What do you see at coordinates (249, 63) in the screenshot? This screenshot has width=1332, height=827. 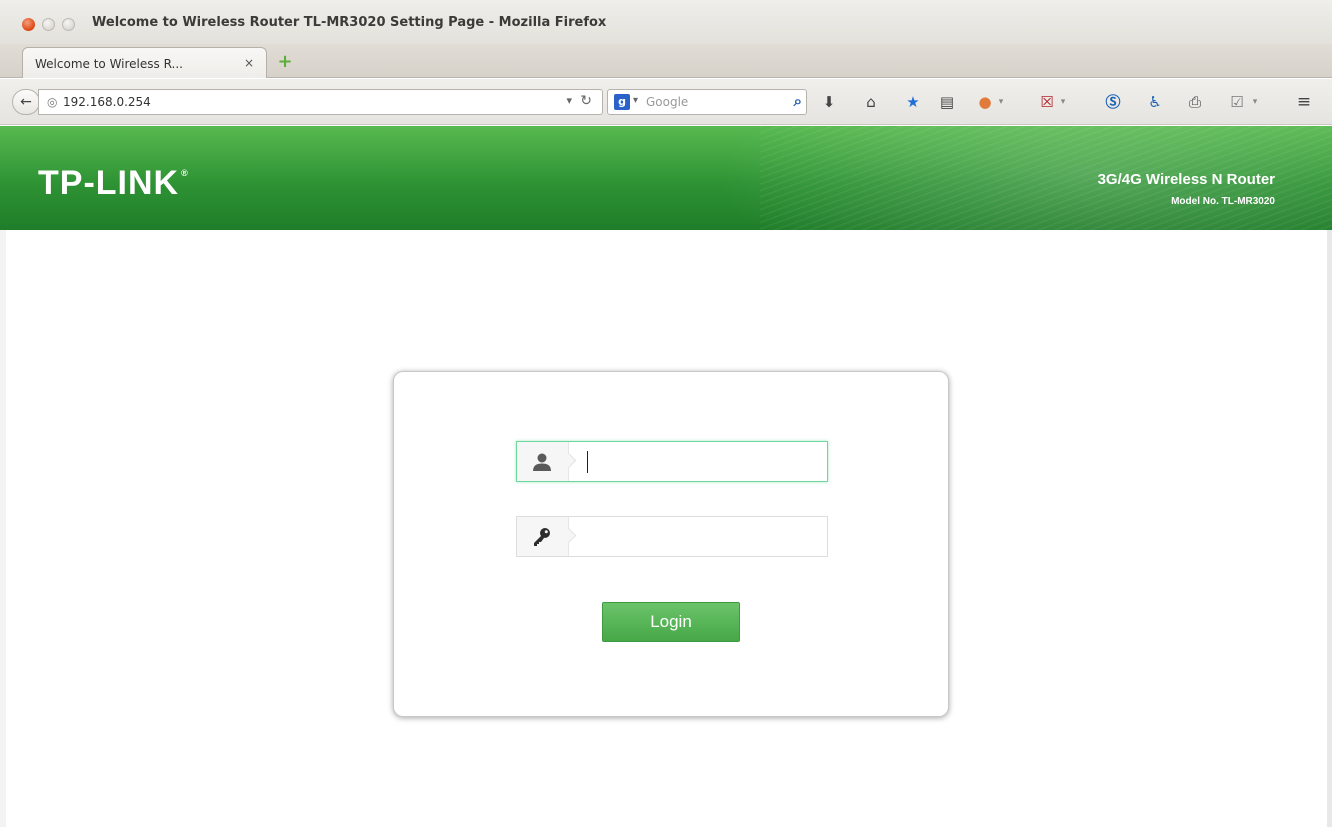 I see `tab-close-icon: ×` at bounding box center [249, 63].